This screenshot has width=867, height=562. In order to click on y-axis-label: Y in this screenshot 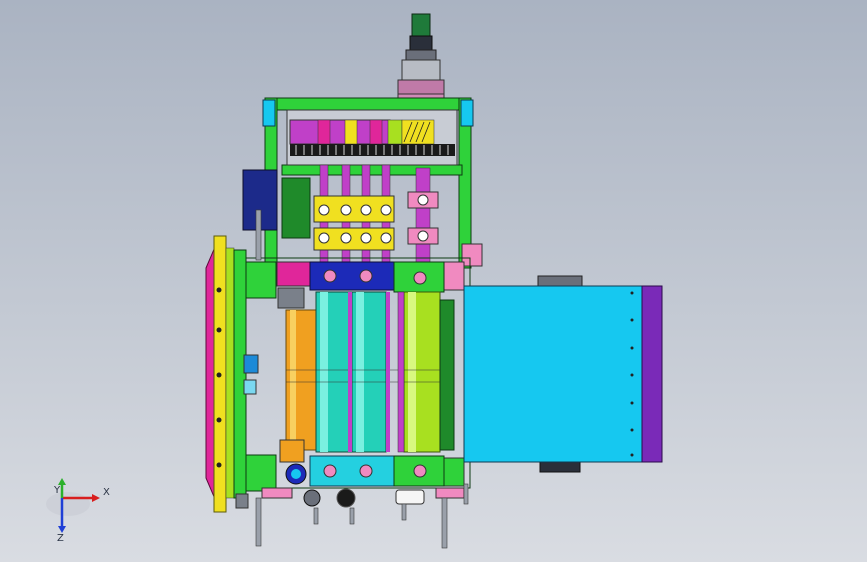, I will do `click(57, 490)`.